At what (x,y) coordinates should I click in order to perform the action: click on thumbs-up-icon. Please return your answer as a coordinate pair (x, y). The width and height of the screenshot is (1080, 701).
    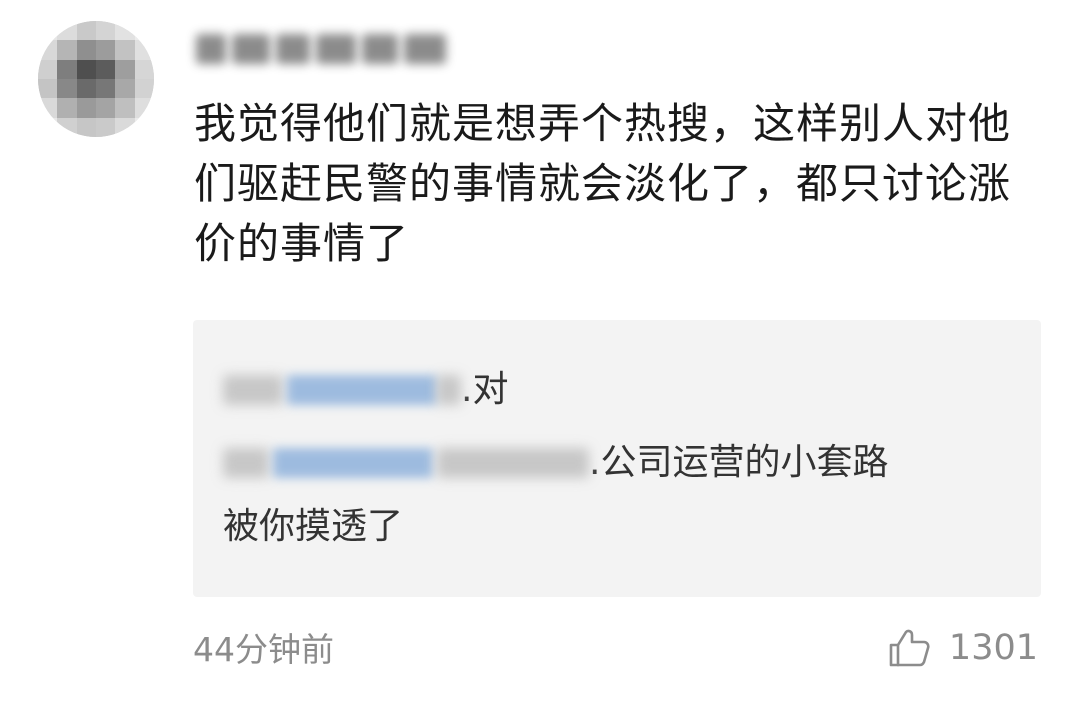
    Looking at the image, I should click on (909, 648).